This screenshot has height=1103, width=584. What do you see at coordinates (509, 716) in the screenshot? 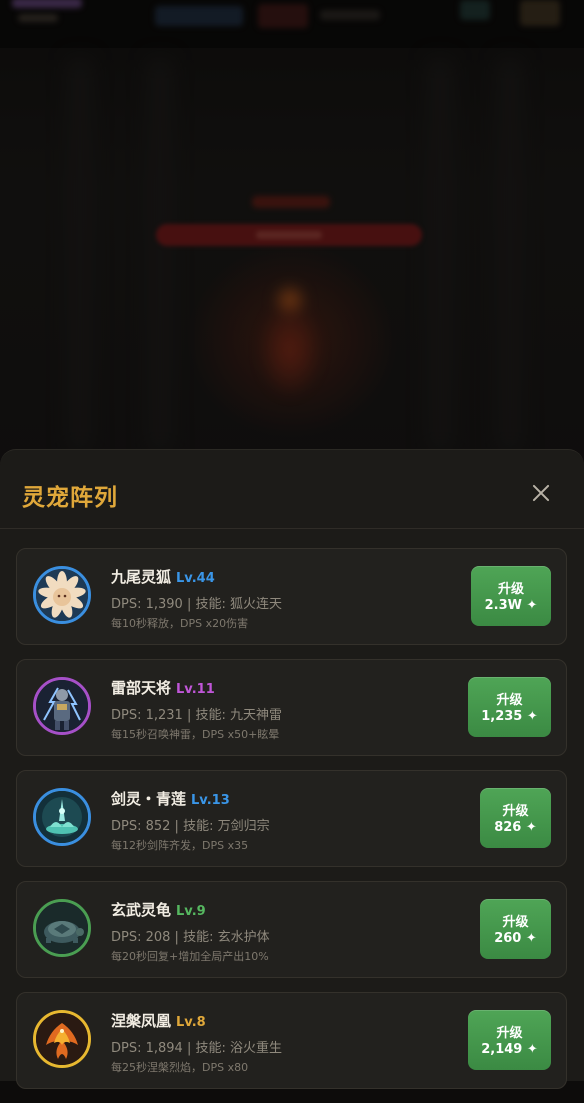
I see `upgrade-cost: 1,235 ✦` at bounding box center [509, 716].